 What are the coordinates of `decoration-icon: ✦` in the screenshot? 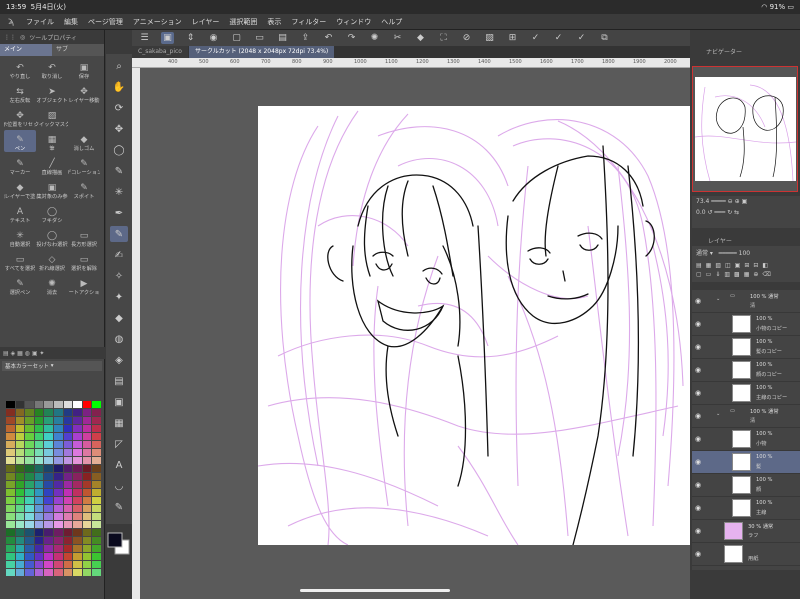 It's located at (119, 297).